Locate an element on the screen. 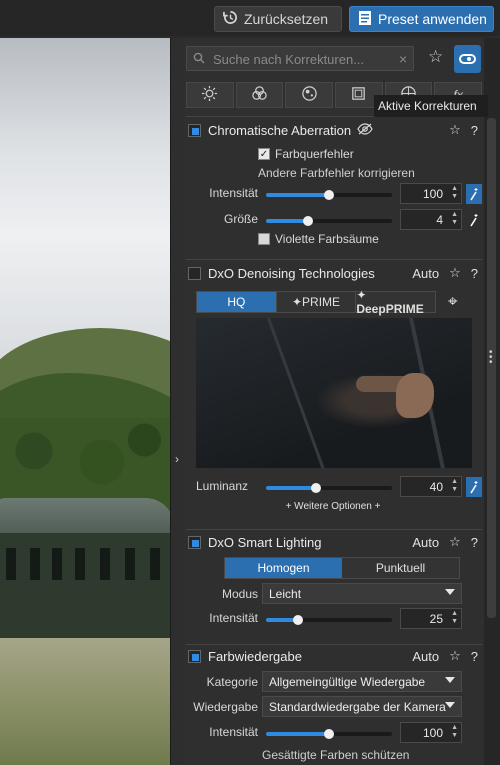 Image resolution: width=500 pixels, height=765 pixels. lateral-chromatic-checkbox: ✓ is located at coordinates (264, 154).